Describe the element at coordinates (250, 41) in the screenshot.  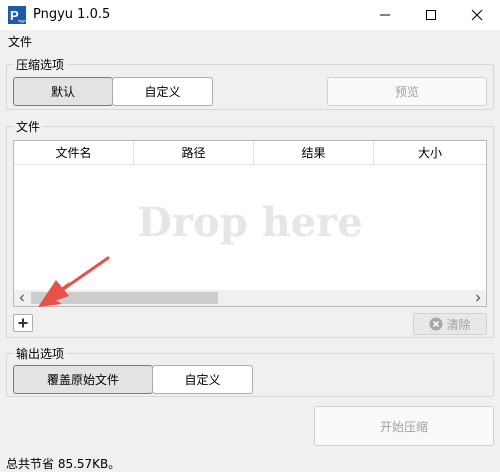
I see `menu-bar: 文件` at that location.